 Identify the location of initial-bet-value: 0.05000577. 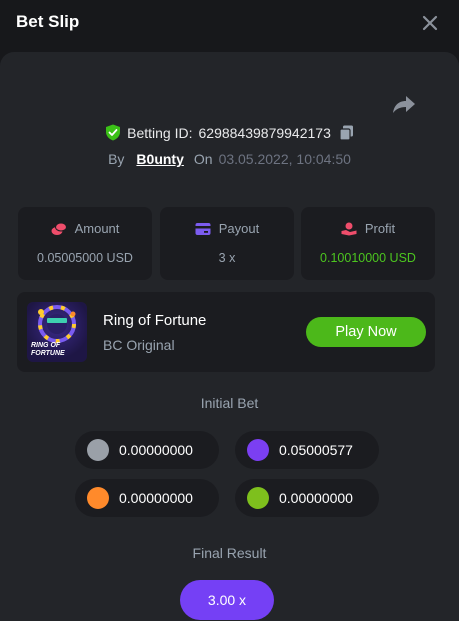
(316, 450).